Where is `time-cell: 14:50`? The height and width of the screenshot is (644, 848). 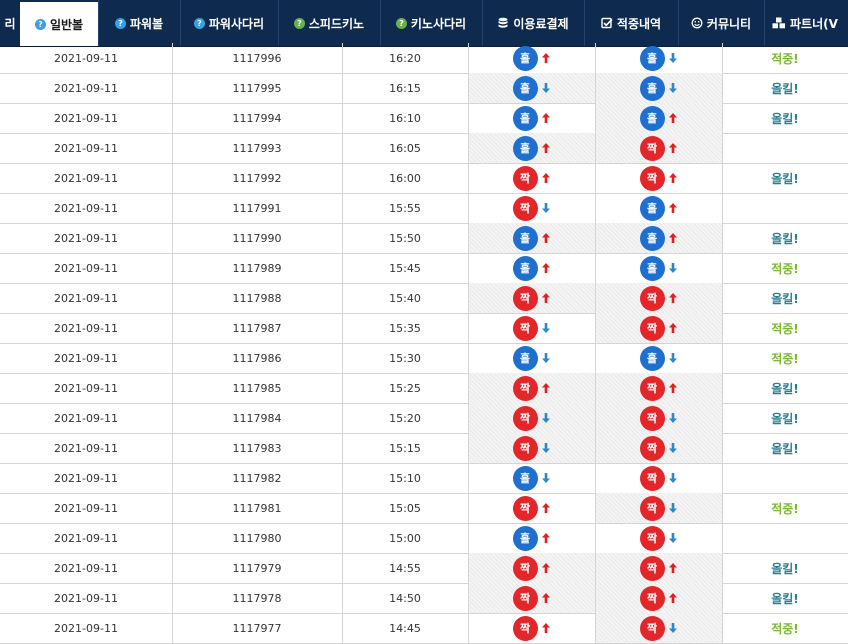 time-cell: 14:50 is located at coordinates (405, 598).